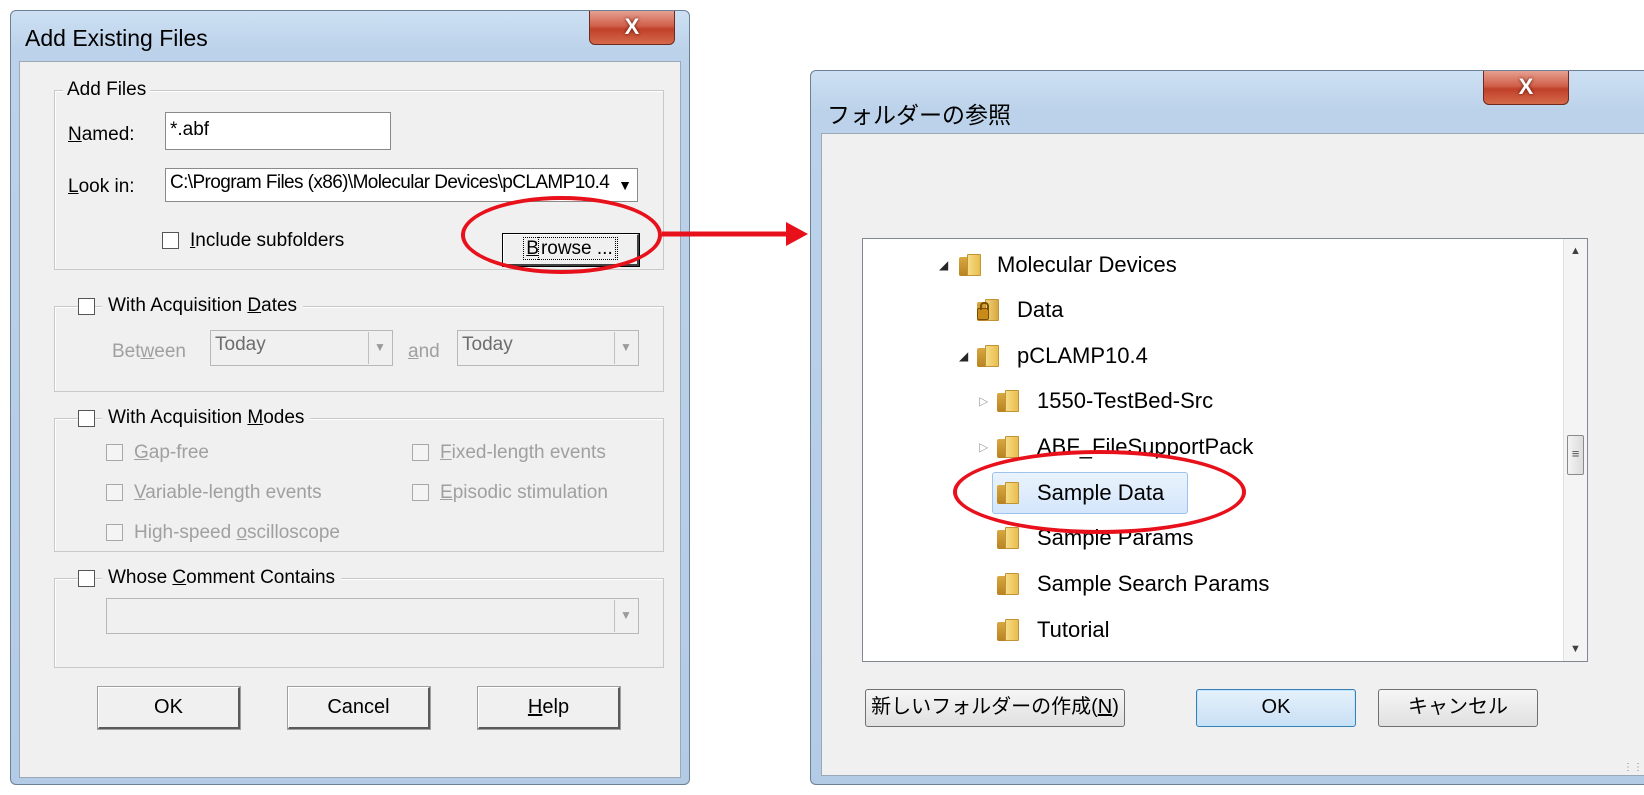  I want to click on acquisition-dates-checkbox, so click(86, 306).